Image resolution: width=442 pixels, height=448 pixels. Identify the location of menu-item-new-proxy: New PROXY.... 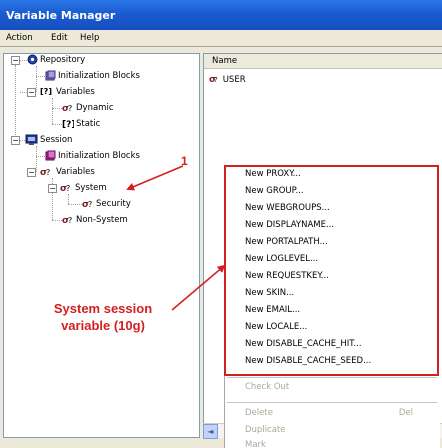
(332, 174).